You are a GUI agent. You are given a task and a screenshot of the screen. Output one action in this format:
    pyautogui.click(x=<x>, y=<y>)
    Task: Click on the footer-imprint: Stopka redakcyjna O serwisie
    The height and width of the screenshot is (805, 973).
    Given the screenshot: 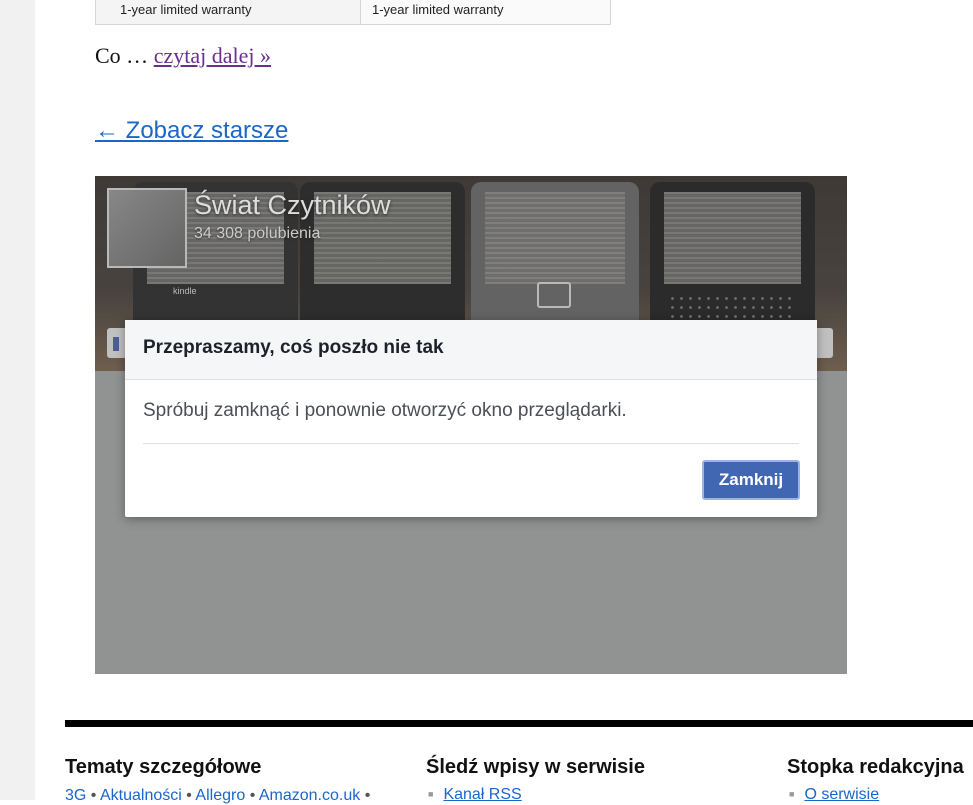 What is the action you would take?
    pyautogui.click(x=875, y=780)
    